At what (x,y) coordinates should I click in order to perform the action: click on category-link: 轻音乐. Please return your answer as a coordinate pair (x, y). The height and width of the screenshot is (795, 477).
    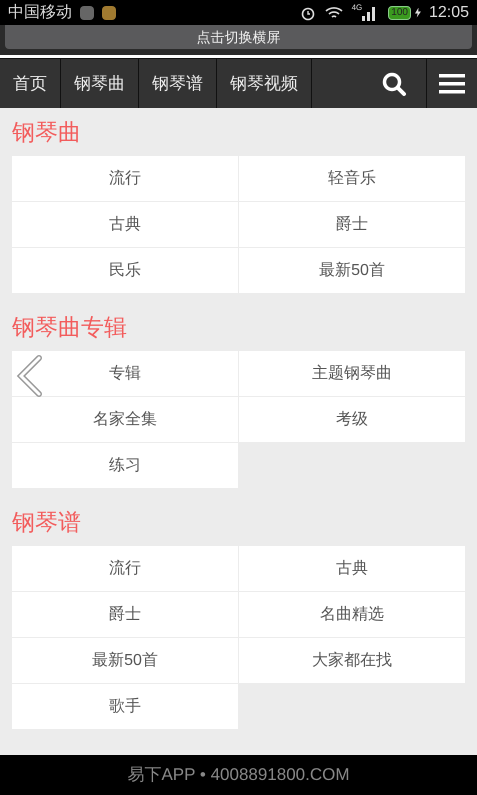
    Looking at the image, I should click on (352, 178).